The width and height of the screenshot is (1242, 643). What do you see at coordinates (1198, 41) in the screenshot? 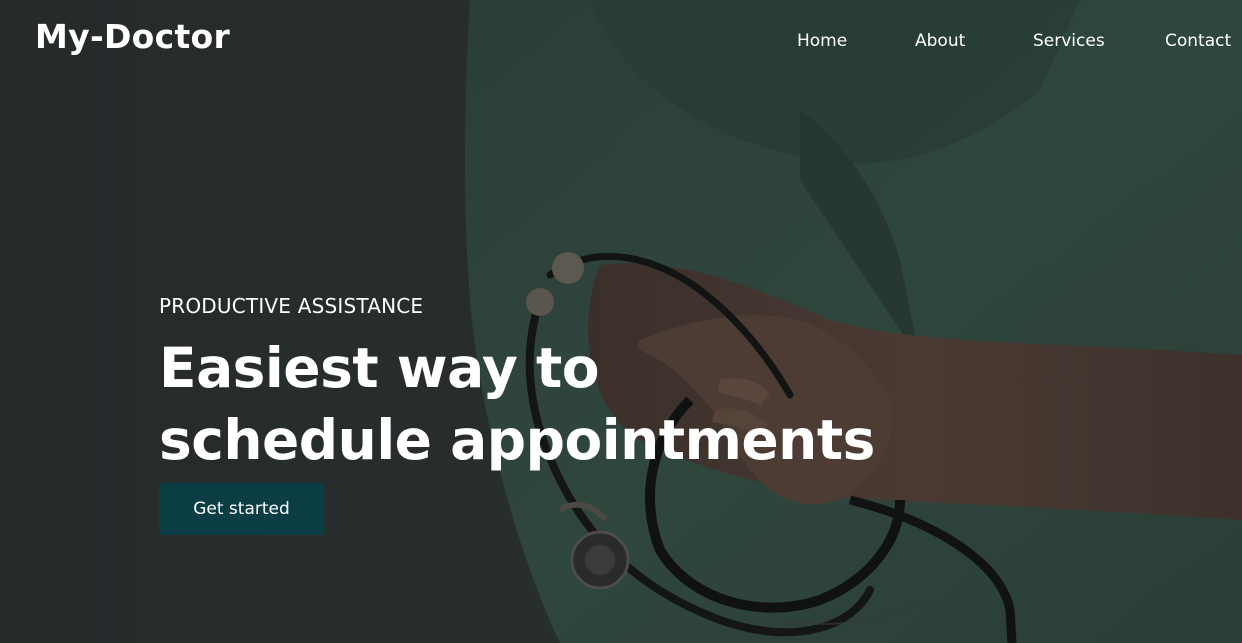
I see `nav-link-contact: Contact` at bounding box center [1198, 41].